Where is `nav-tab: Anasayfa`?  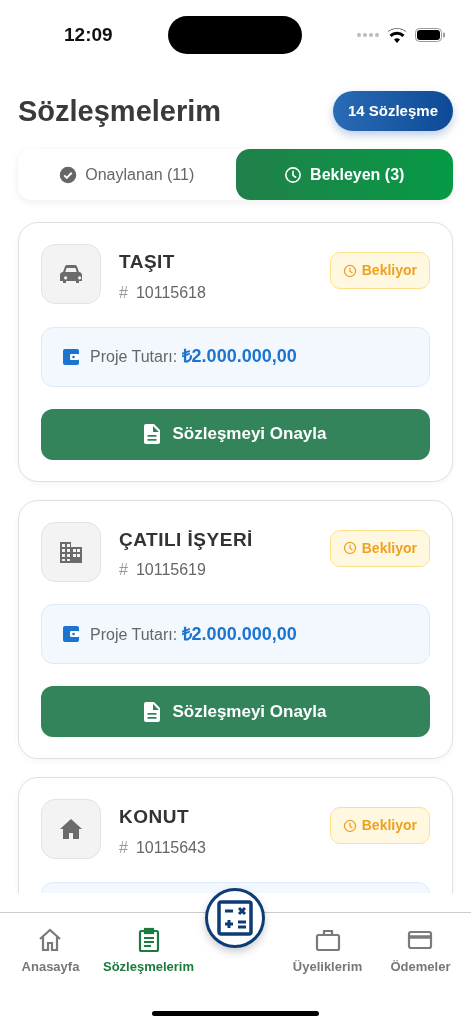
nav-tab: Anasayfa is located at coordinates (50, 968).